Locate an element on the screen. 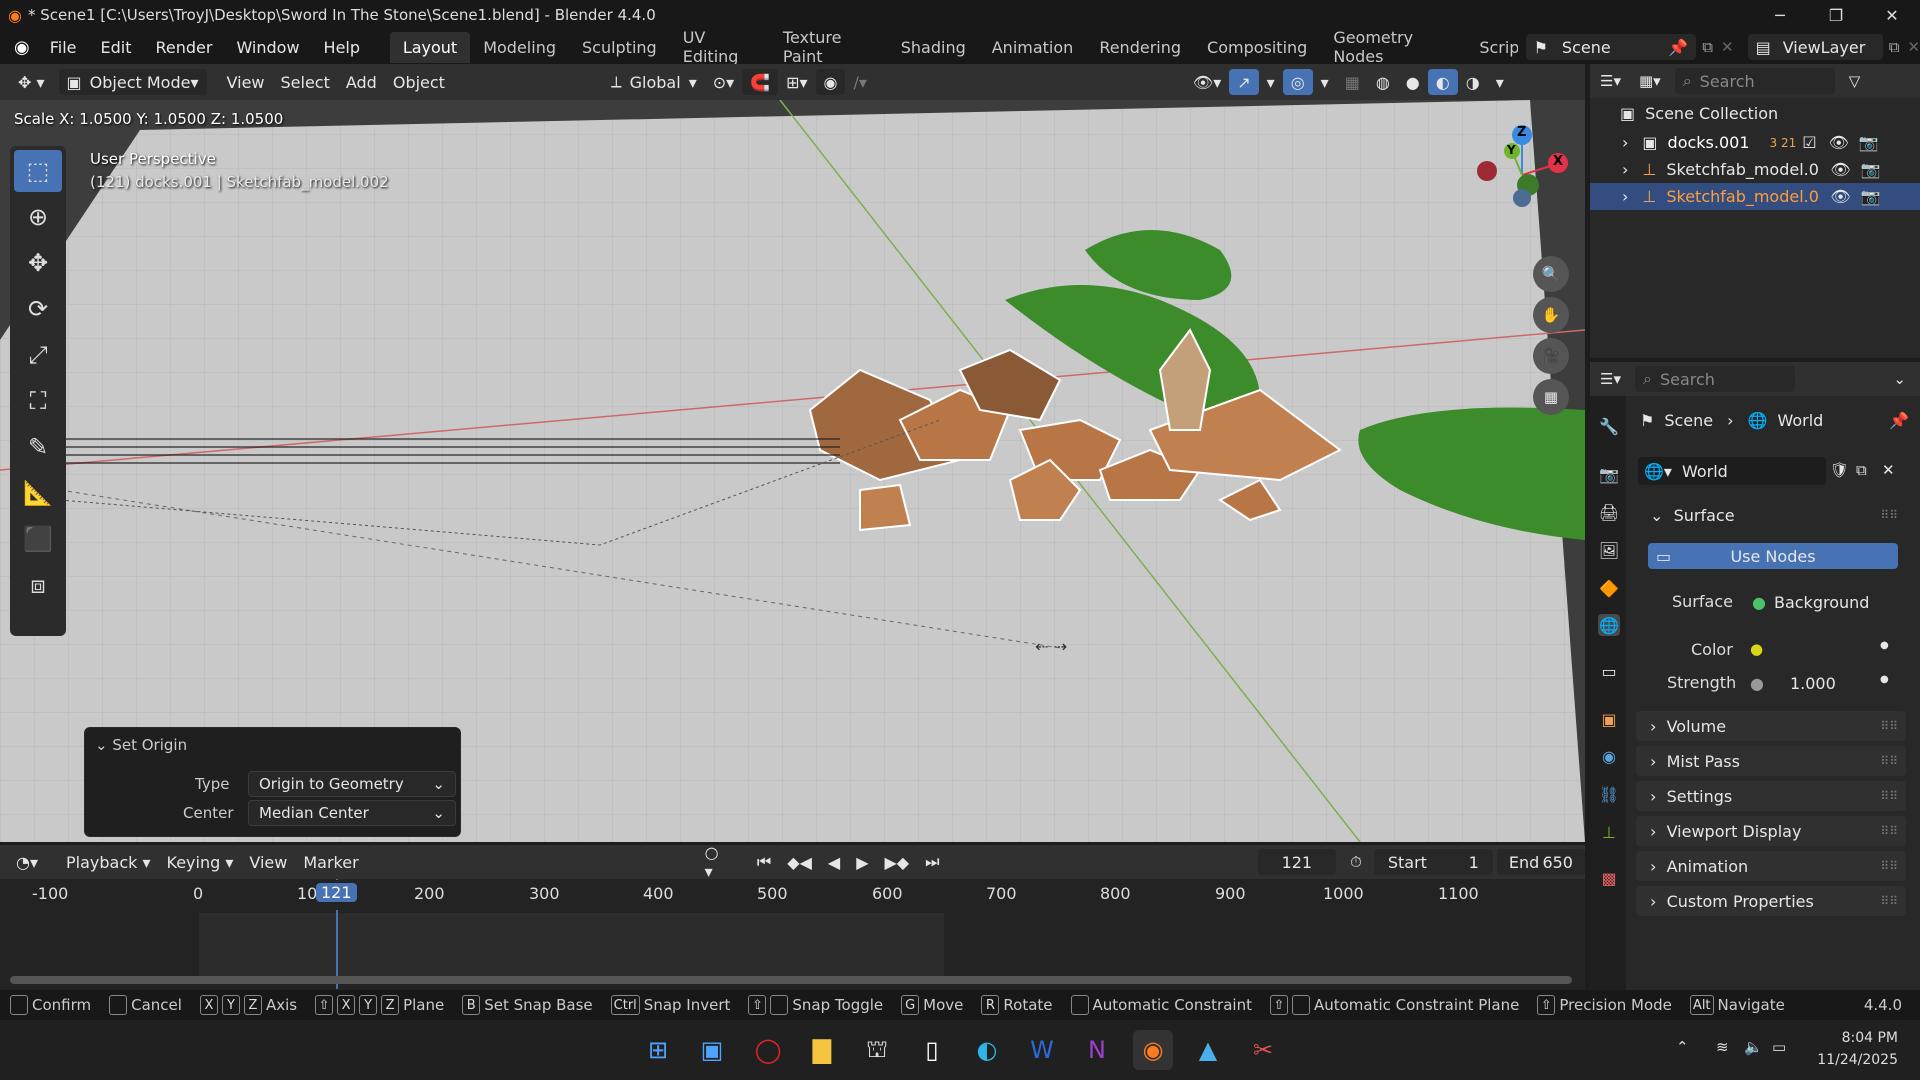 This screenshot has width=1920, height=1080. viewlayer-selector: ▤ ViewLayer is located at coordinates (1815, 47).